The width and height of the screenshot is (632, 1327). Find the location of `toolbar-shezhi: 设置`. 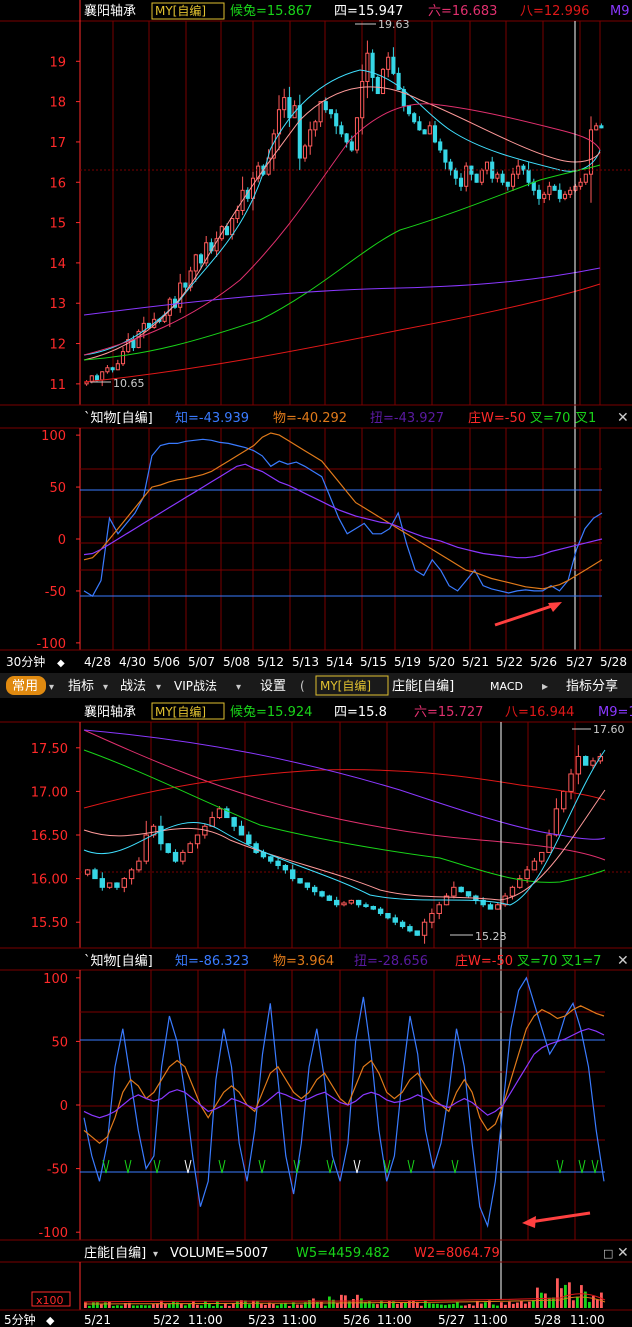

toolbar-shezhi: 设置 is located at coordinates (273, 686).